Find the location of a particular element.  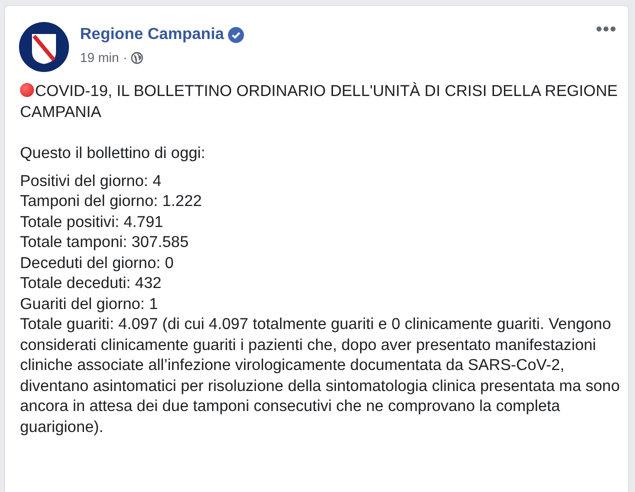

timestamp-link: 19 min is located at coordinates (100, 57).